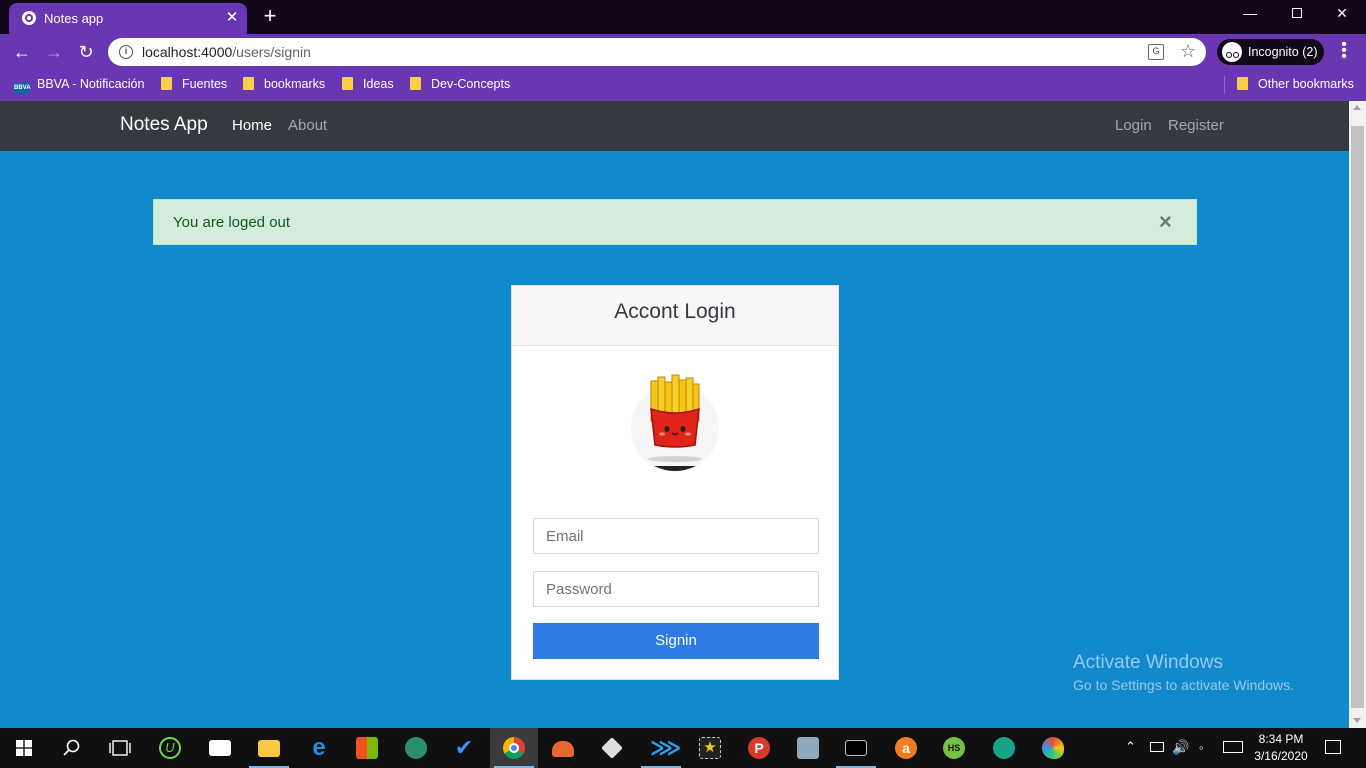  I want to click on taskbar-search, so click(72, 748).